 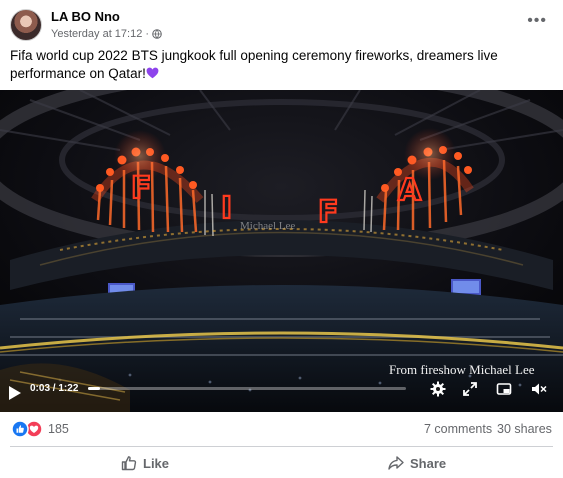 I want to click on like-label: Like, so click(x=156, y=463).